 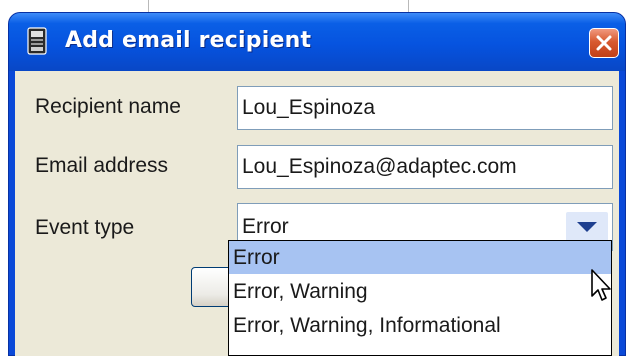 I want to click on event-type-label: Event type, so click(x=85, y=227).